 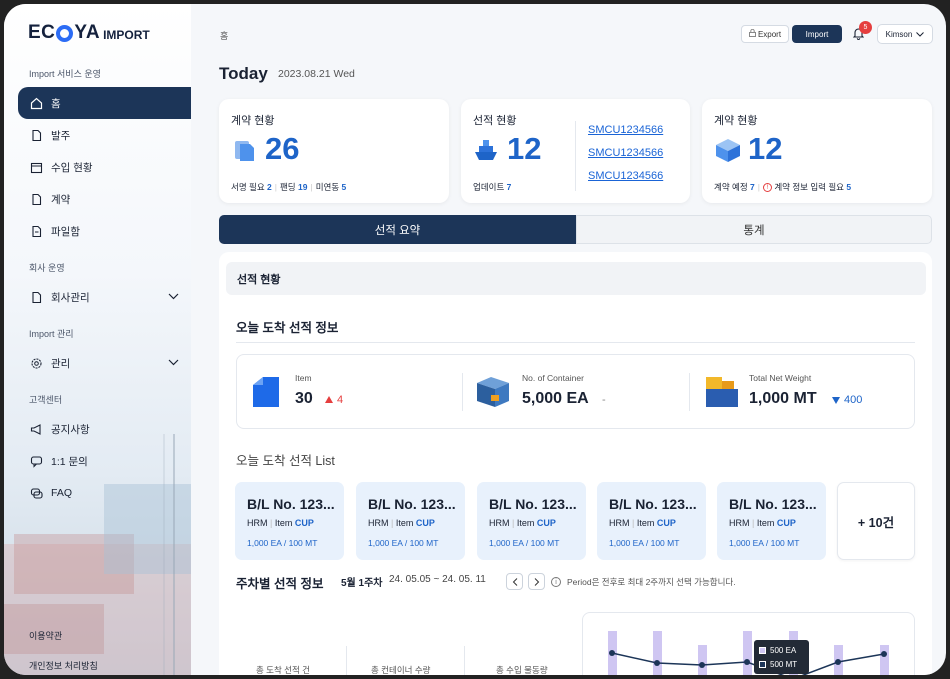 What do you see at coordinates (783, 650) in the screenshot?
I see `tooltip-ea: 500 EA` at bounding box center [783, 650].